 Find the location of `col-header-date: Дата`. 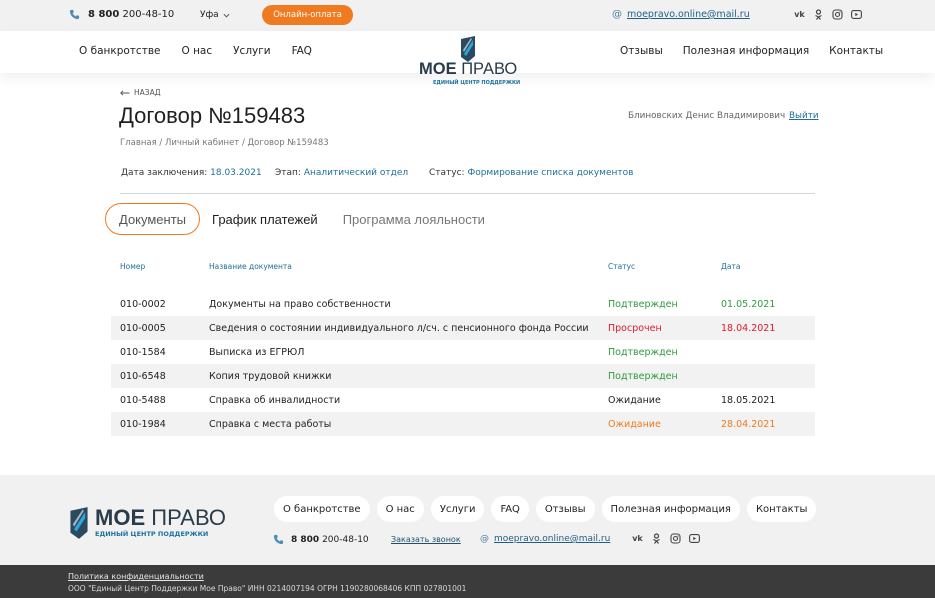

col-header-date: Дата is located at coordinates (731, 266).